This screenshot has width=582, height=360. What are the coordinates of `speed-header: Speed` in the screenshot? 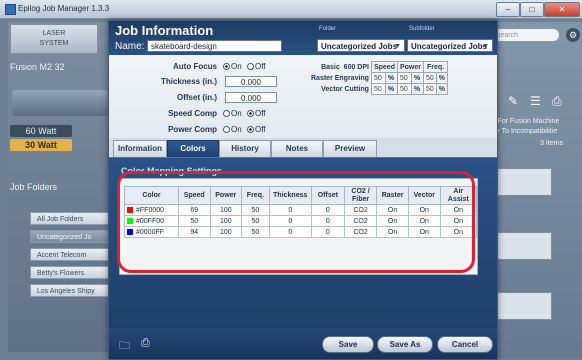 It's located at (384, 67).